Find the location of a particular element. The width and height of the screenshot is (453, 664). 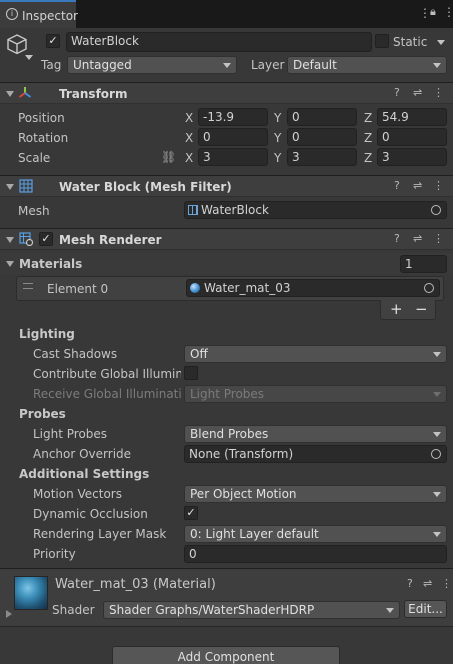

priority-label: Priority is located at coordinates (54, 554).